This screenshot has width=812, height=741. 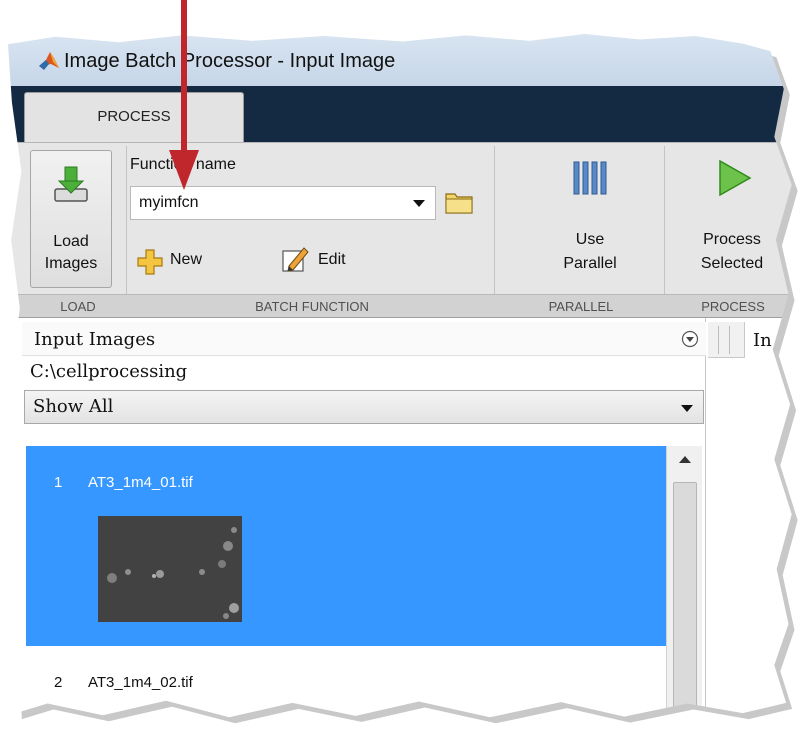 I want to click on process-selected-label: Process Selected, so click(x=732, y=251).